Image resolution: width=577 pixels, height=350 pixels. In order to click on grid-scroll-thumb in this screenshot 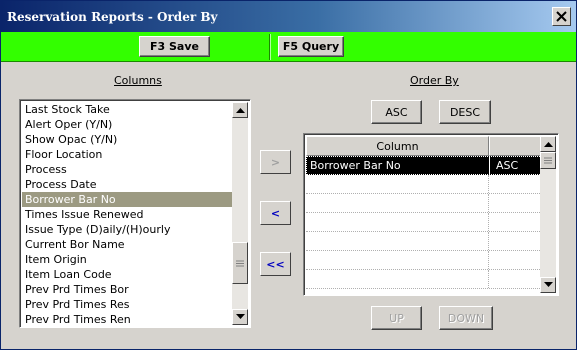, I will do `click(548, 160)`.